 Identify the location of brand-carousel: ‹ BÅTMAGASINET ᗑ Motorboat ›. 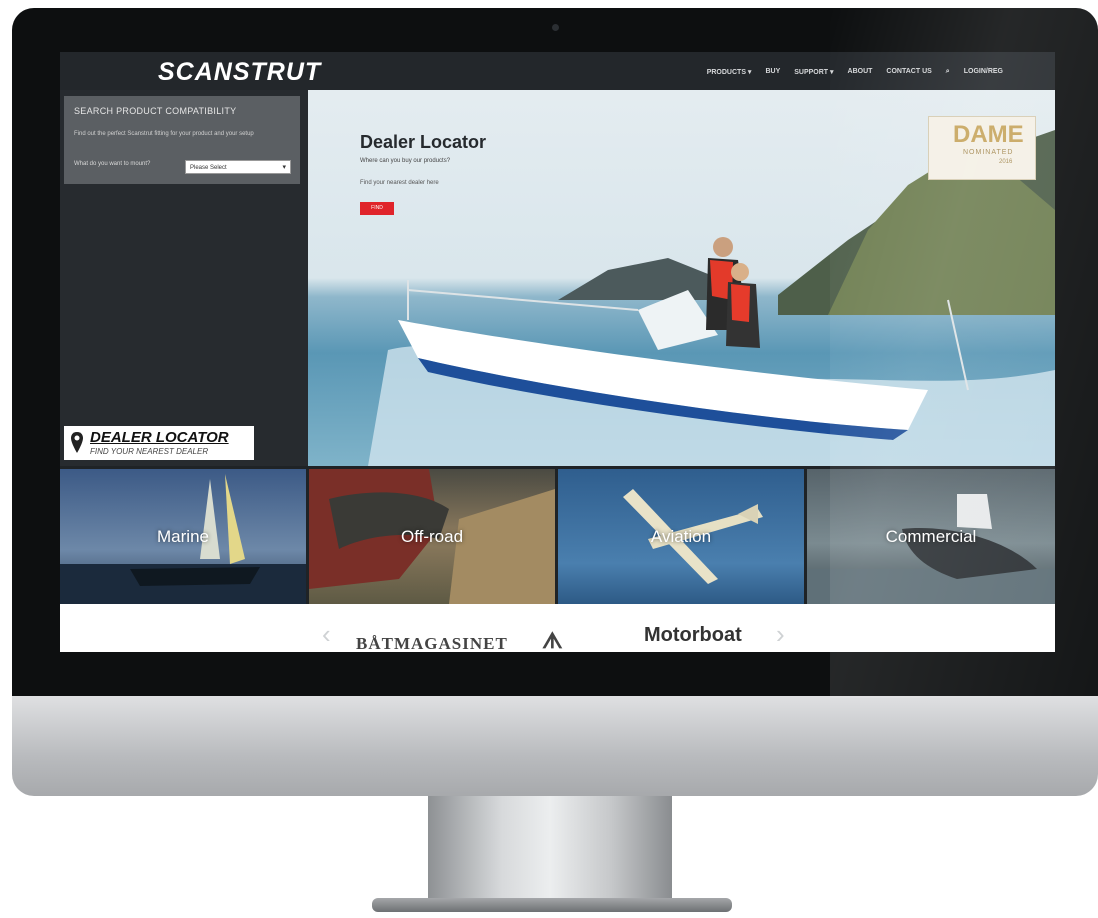
(557, 628).